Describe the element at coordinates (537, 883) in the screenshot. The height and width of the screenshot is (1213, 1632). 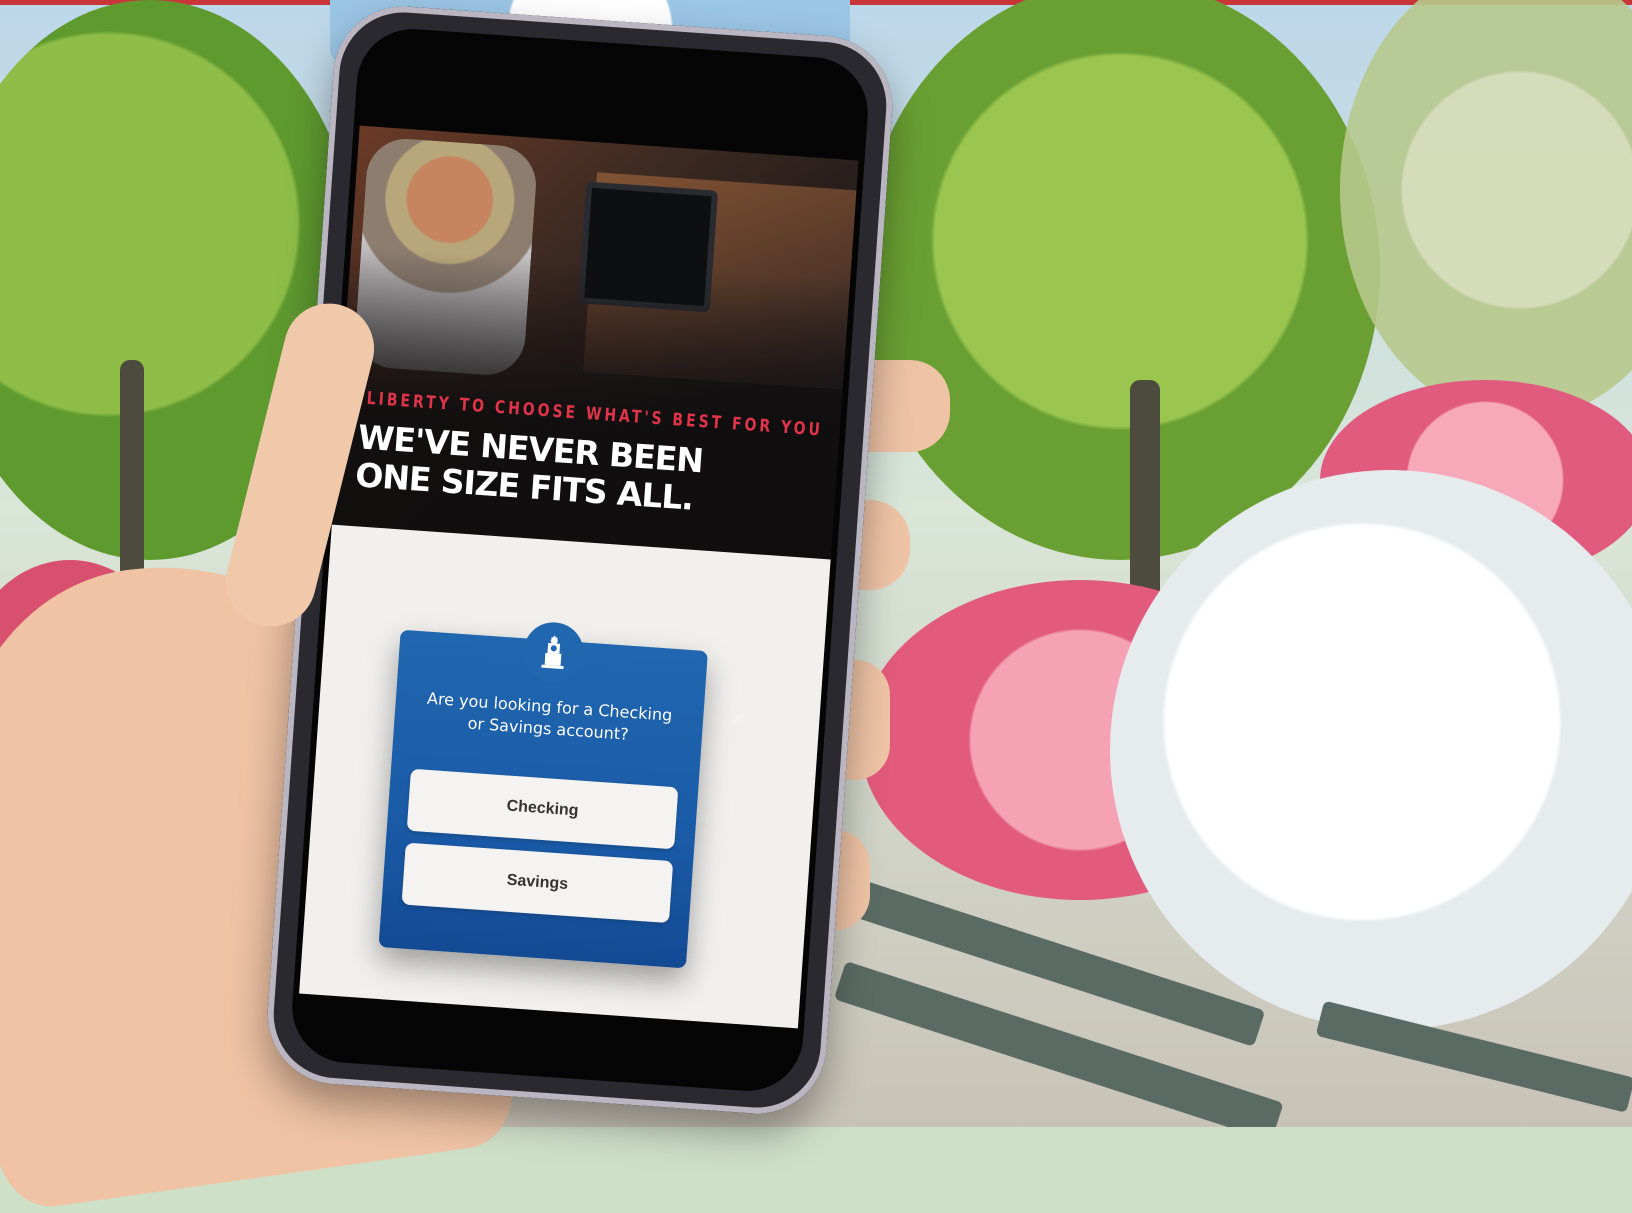
I see `savings-option-button: Savings` at that location.